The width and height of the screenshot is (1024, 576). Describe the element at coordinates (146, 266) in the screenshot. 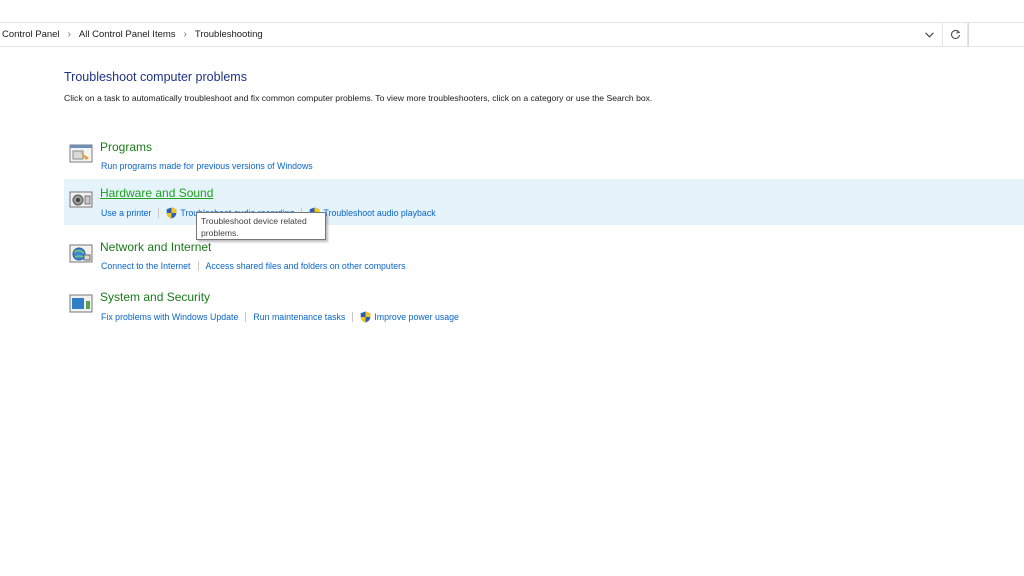

I see `link-connect-to-internet: Connect to the Internet` at that location.